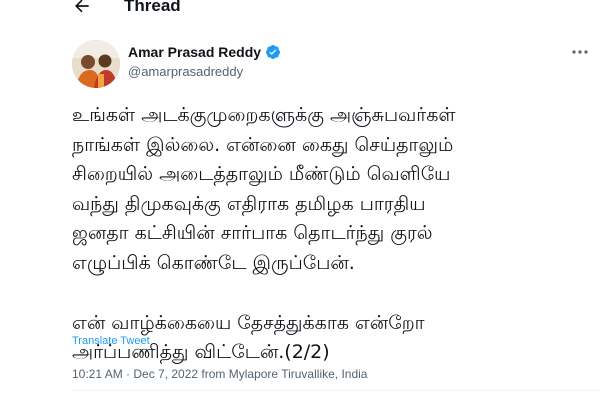 The height and width of the screenshot is (401, 600). I want to click on author-handle: @amarprasadreddy, so click(204, 72).